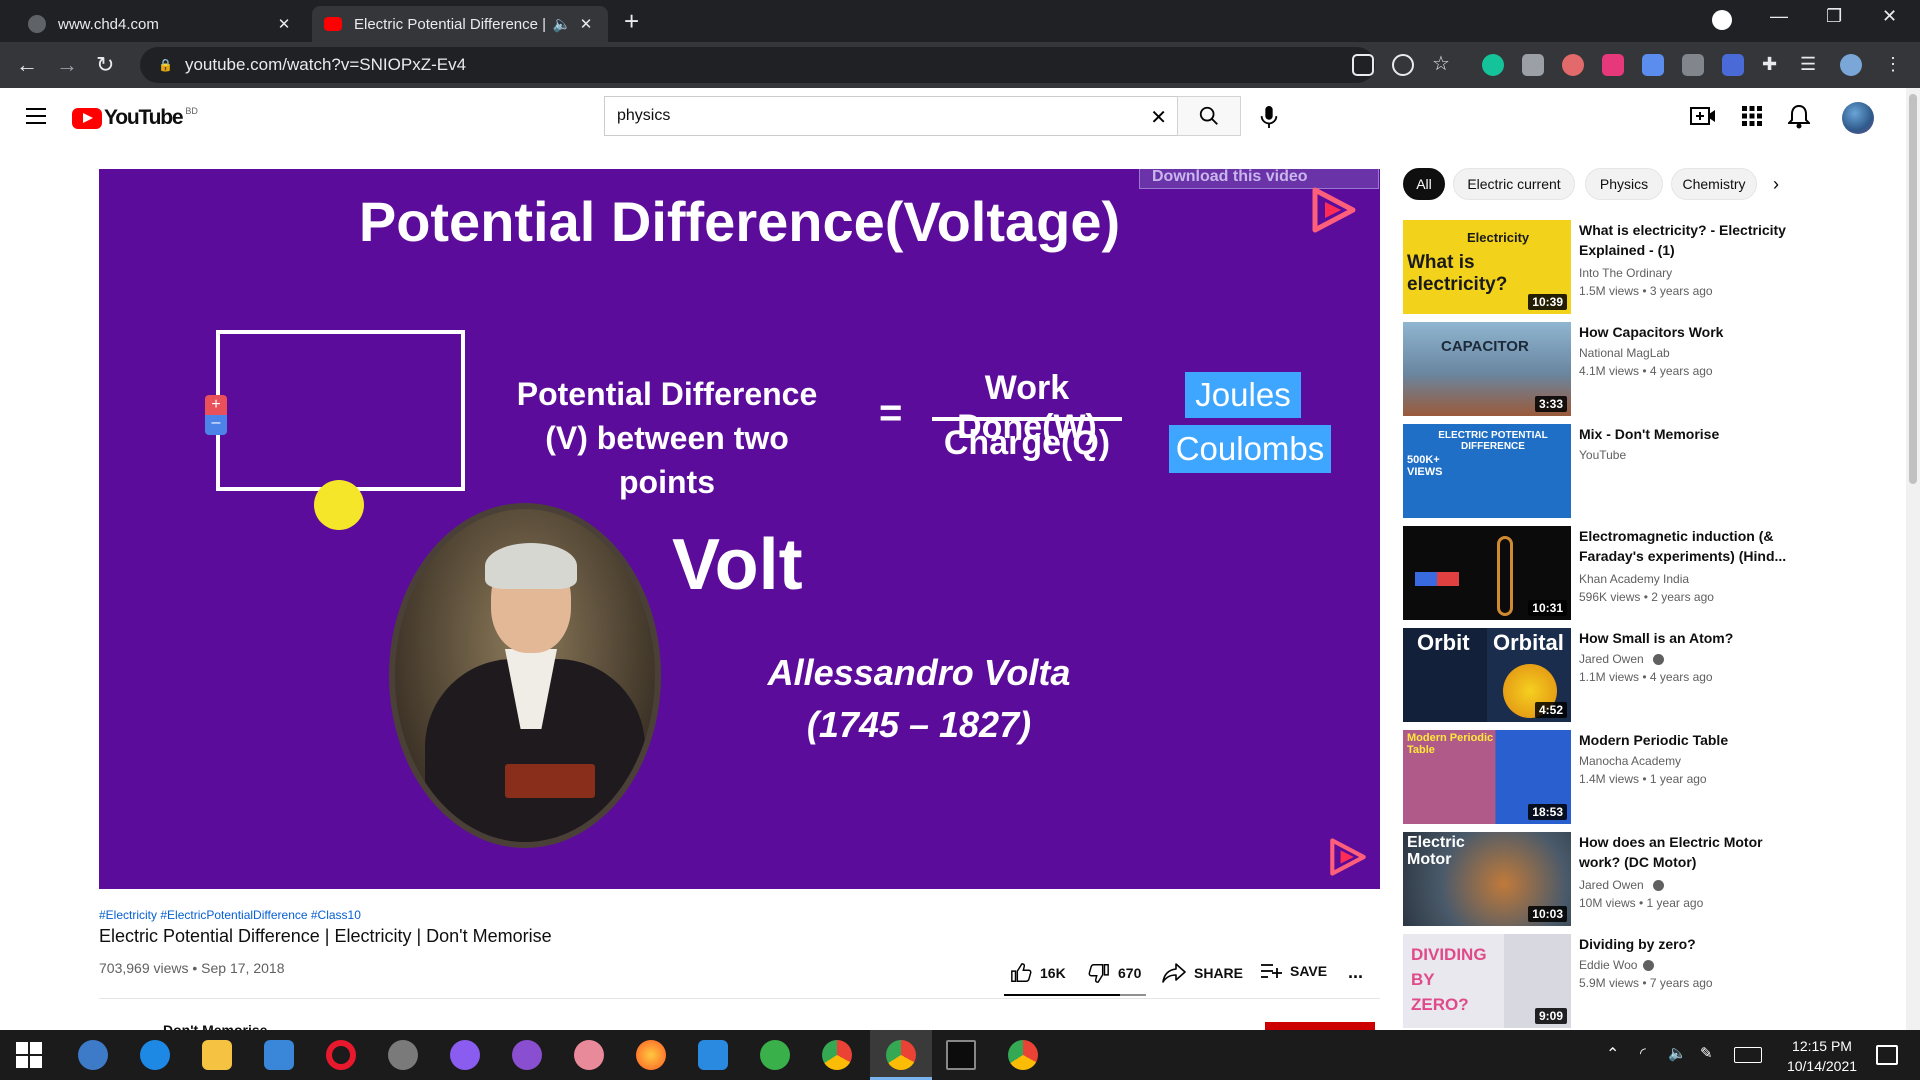 Image resolution: width=1920 pixels, height=1080 pixels. Describe the element at coordinates (1630, 761) in the screenshot. I see `rec-channel: Manocha Academy` at that location.